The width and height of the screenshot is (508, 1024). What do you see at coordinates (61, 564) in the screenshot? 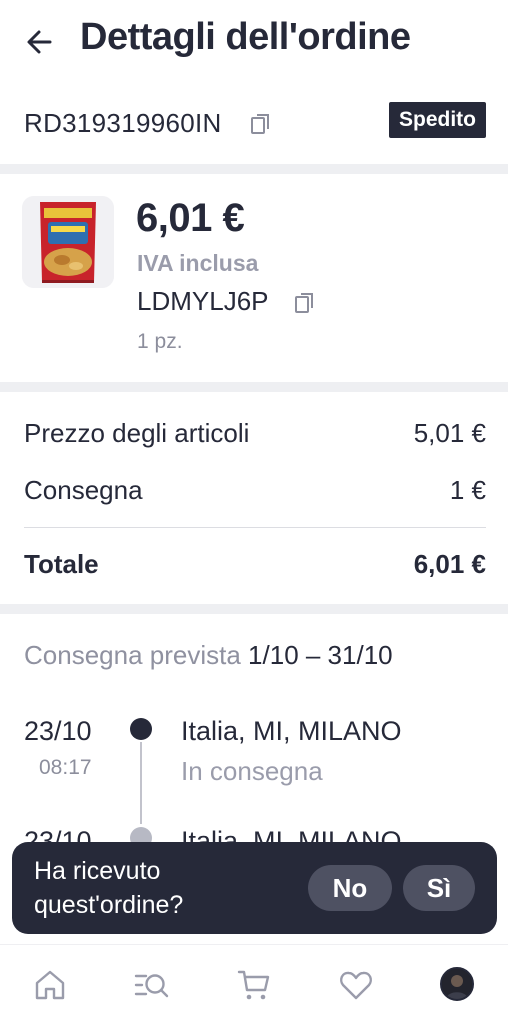
I see `total-label: Totale` at bounding box center [61, 564].